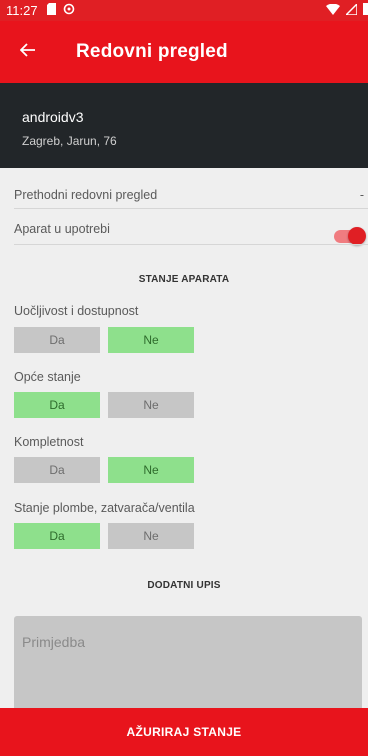  What do you see at coordinates (47, 377) in the screenshot?
I see `question-label: Opće stanje` at bounding box center [47, 377].